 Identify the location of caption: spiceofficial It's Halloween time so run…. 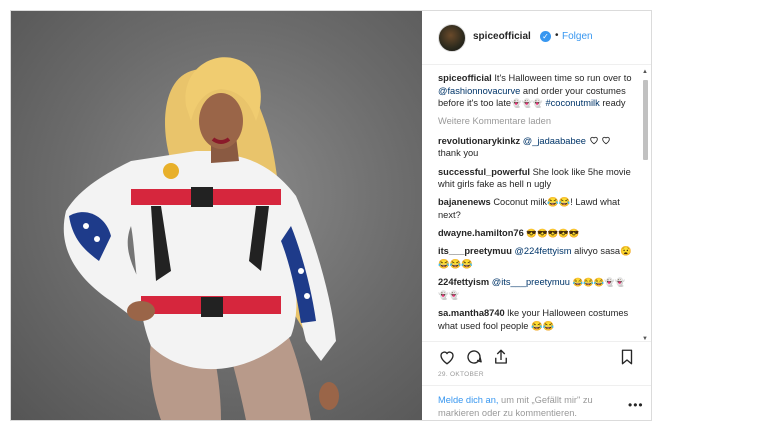
(536, 91).